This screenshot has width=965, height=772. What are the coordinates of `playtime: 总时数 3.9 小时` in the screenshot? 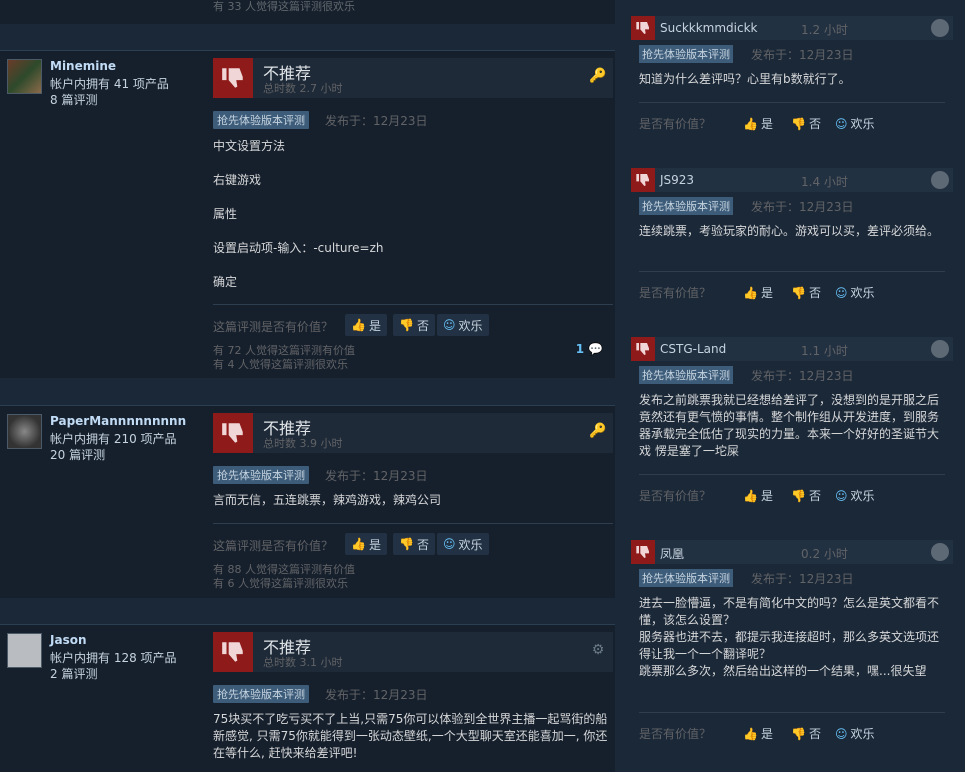 It's located at (303, 443).